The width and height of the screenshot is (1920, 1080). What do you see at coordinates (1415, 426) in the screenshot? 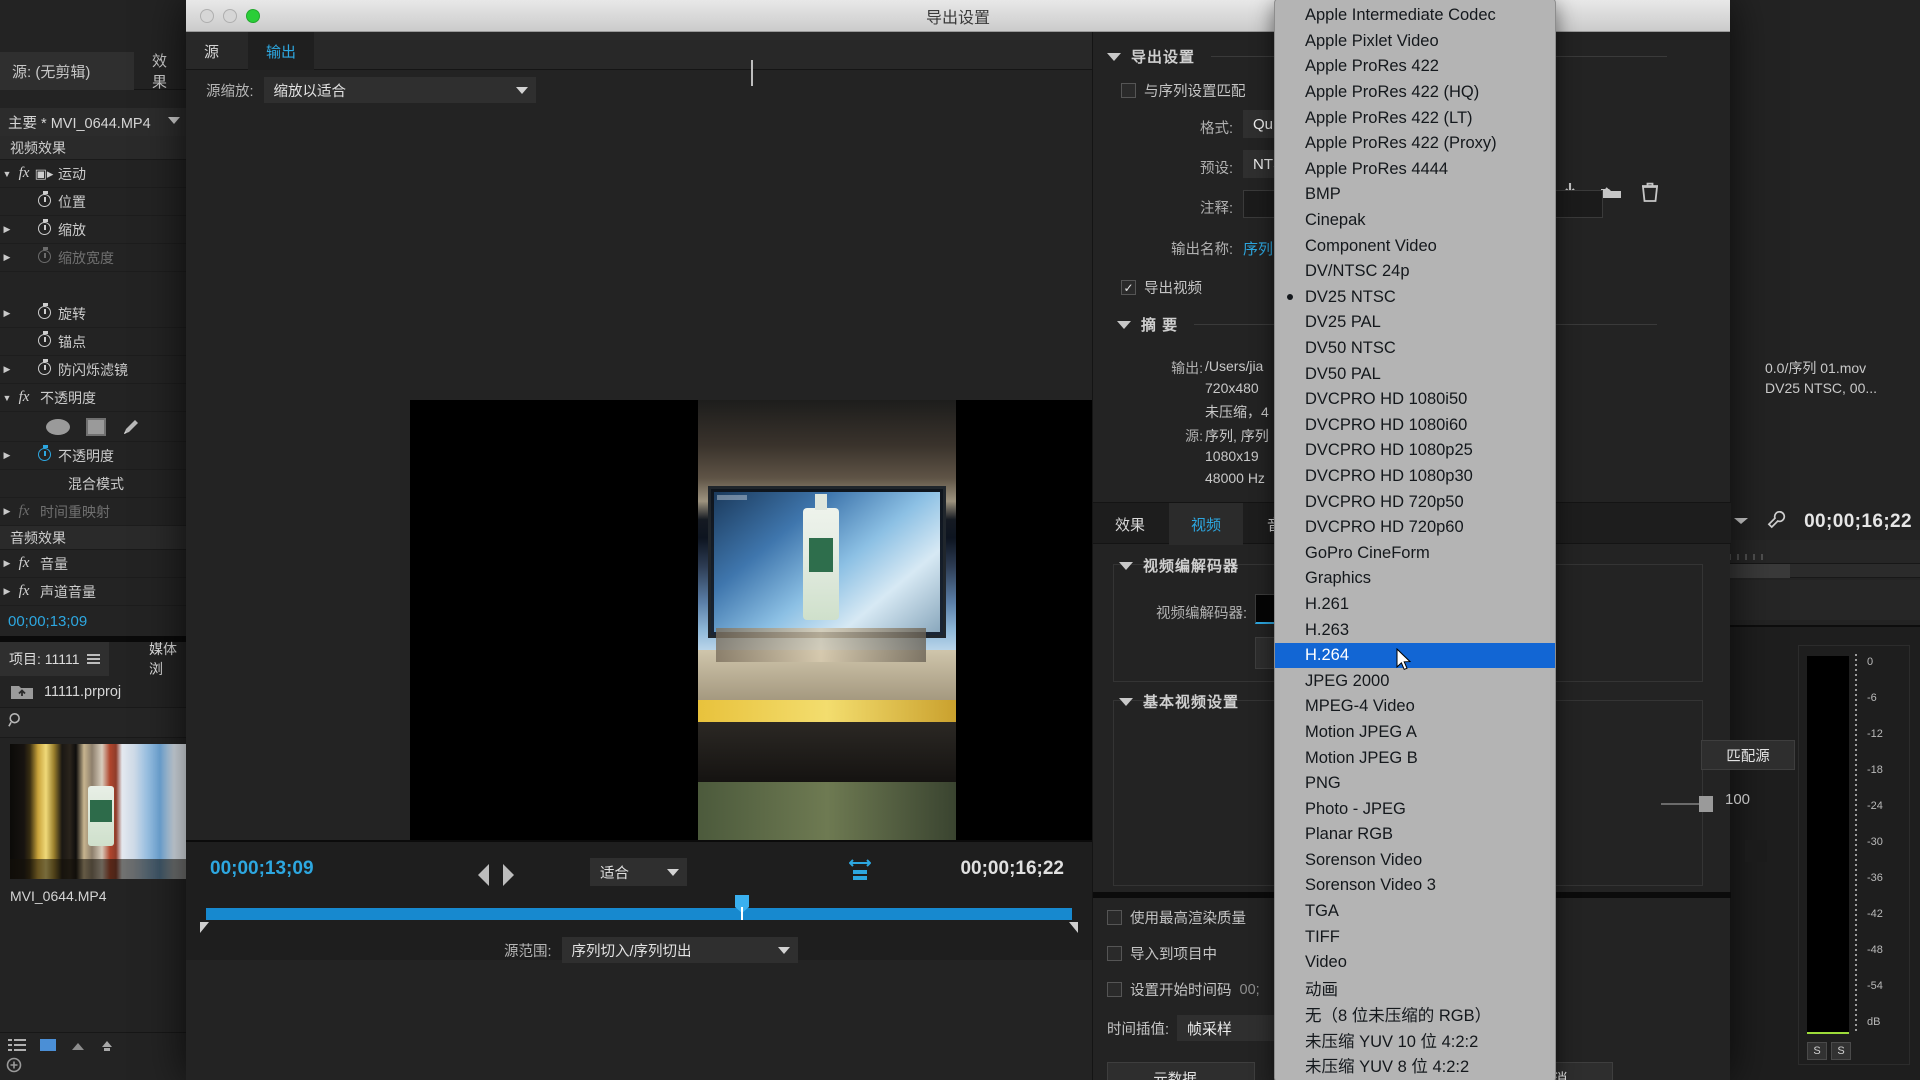
I see `codec-menu-item: DVCPRO HD 1080i60` at bounding box center [1415, 426].